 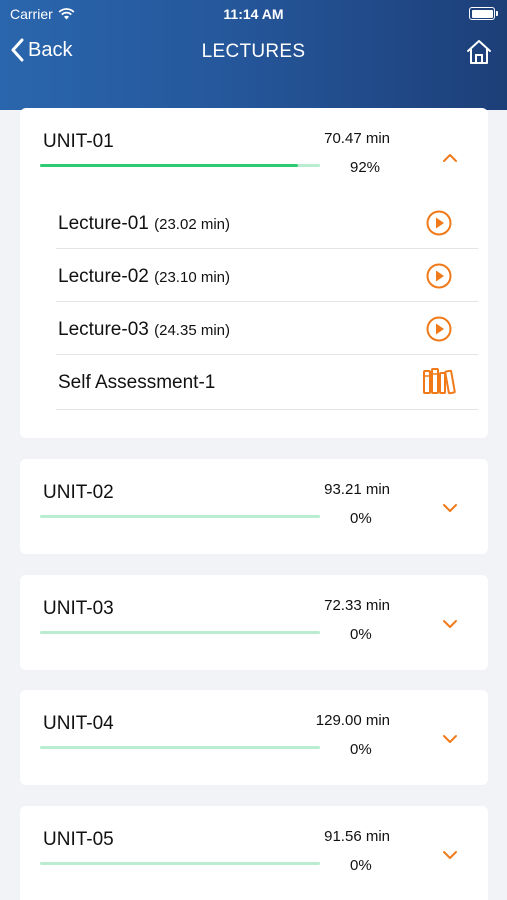 What do you see at coordinates (78, 723) in the screenshot?
I see `unit-title: UNIT-04` at bounding box center [78, 723].